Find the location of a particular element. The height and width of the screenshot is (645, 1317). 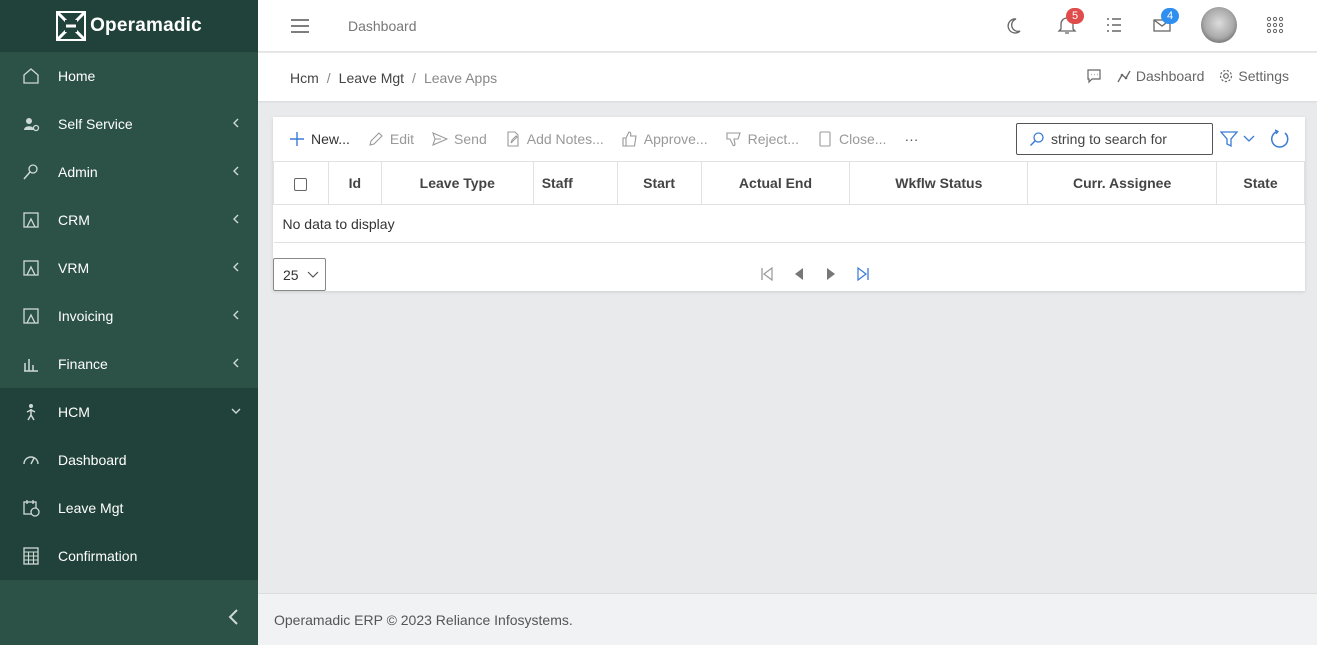

column-header-leave-type: Leave Type is located at coordinates (457, 183).